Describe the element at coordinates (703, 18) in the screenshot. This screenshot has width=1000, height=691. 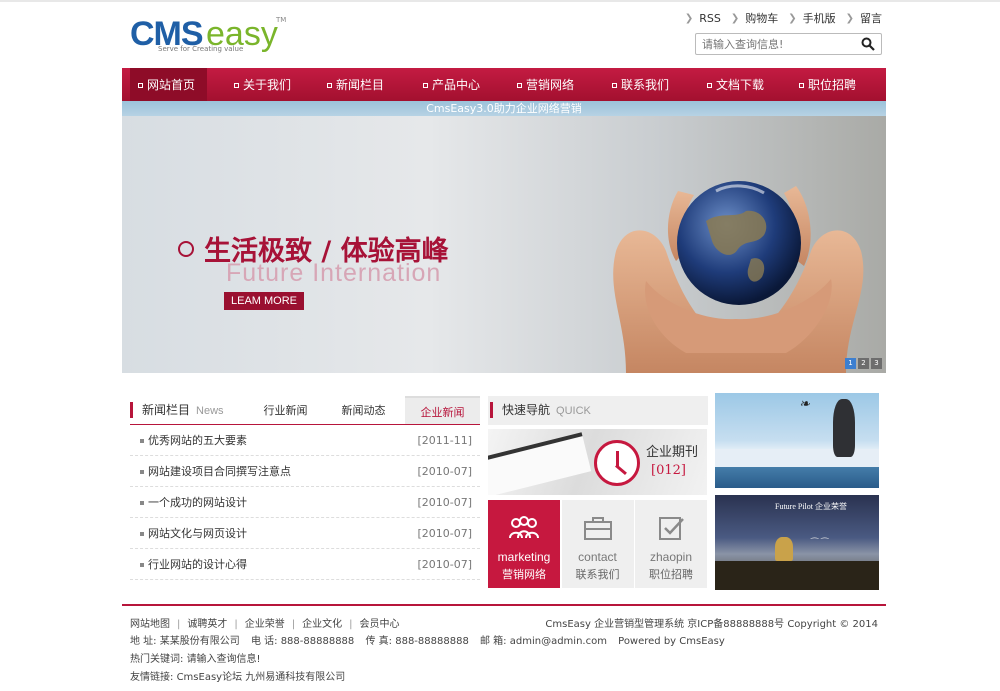
I see `top-link-rss: ❯ RSS` at that location.